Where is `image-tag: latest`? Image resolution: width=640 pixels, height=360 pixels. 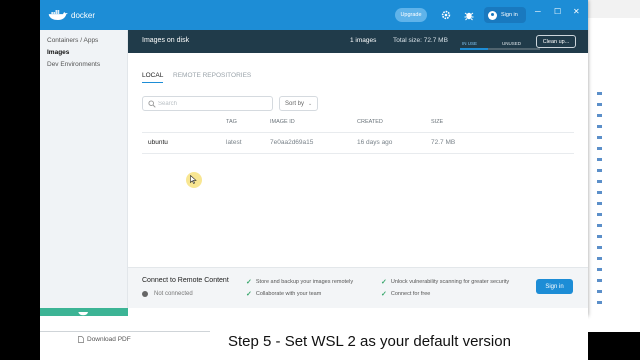 image-tag: latest is located at coordinates (234, 142).